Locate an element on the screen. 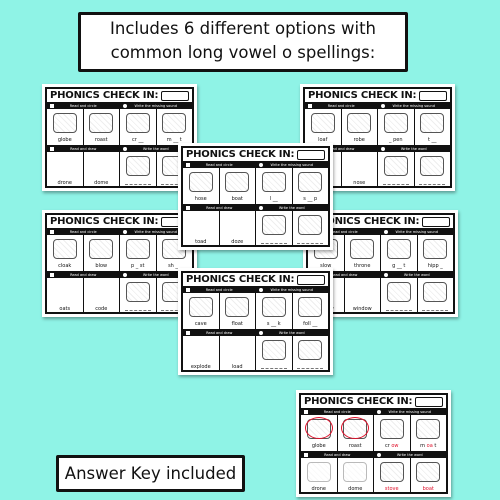  word-cell: hose is located at coordinates (201, 186).